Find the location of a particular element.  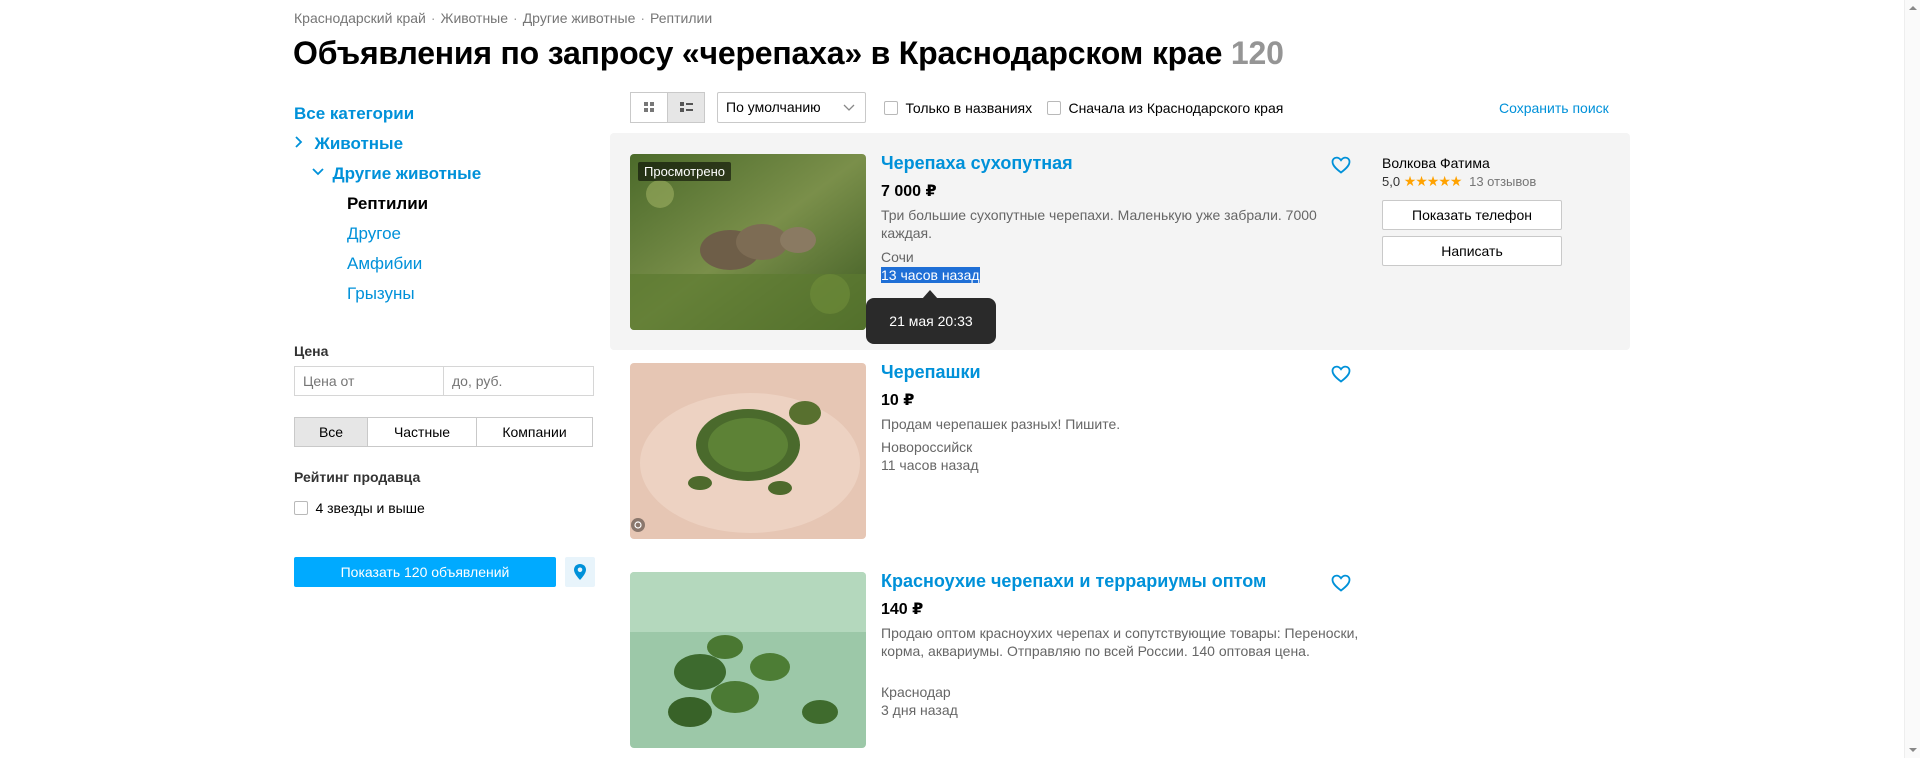

listing-price: 7 000 ₽ is located at coordinates (909, 191).